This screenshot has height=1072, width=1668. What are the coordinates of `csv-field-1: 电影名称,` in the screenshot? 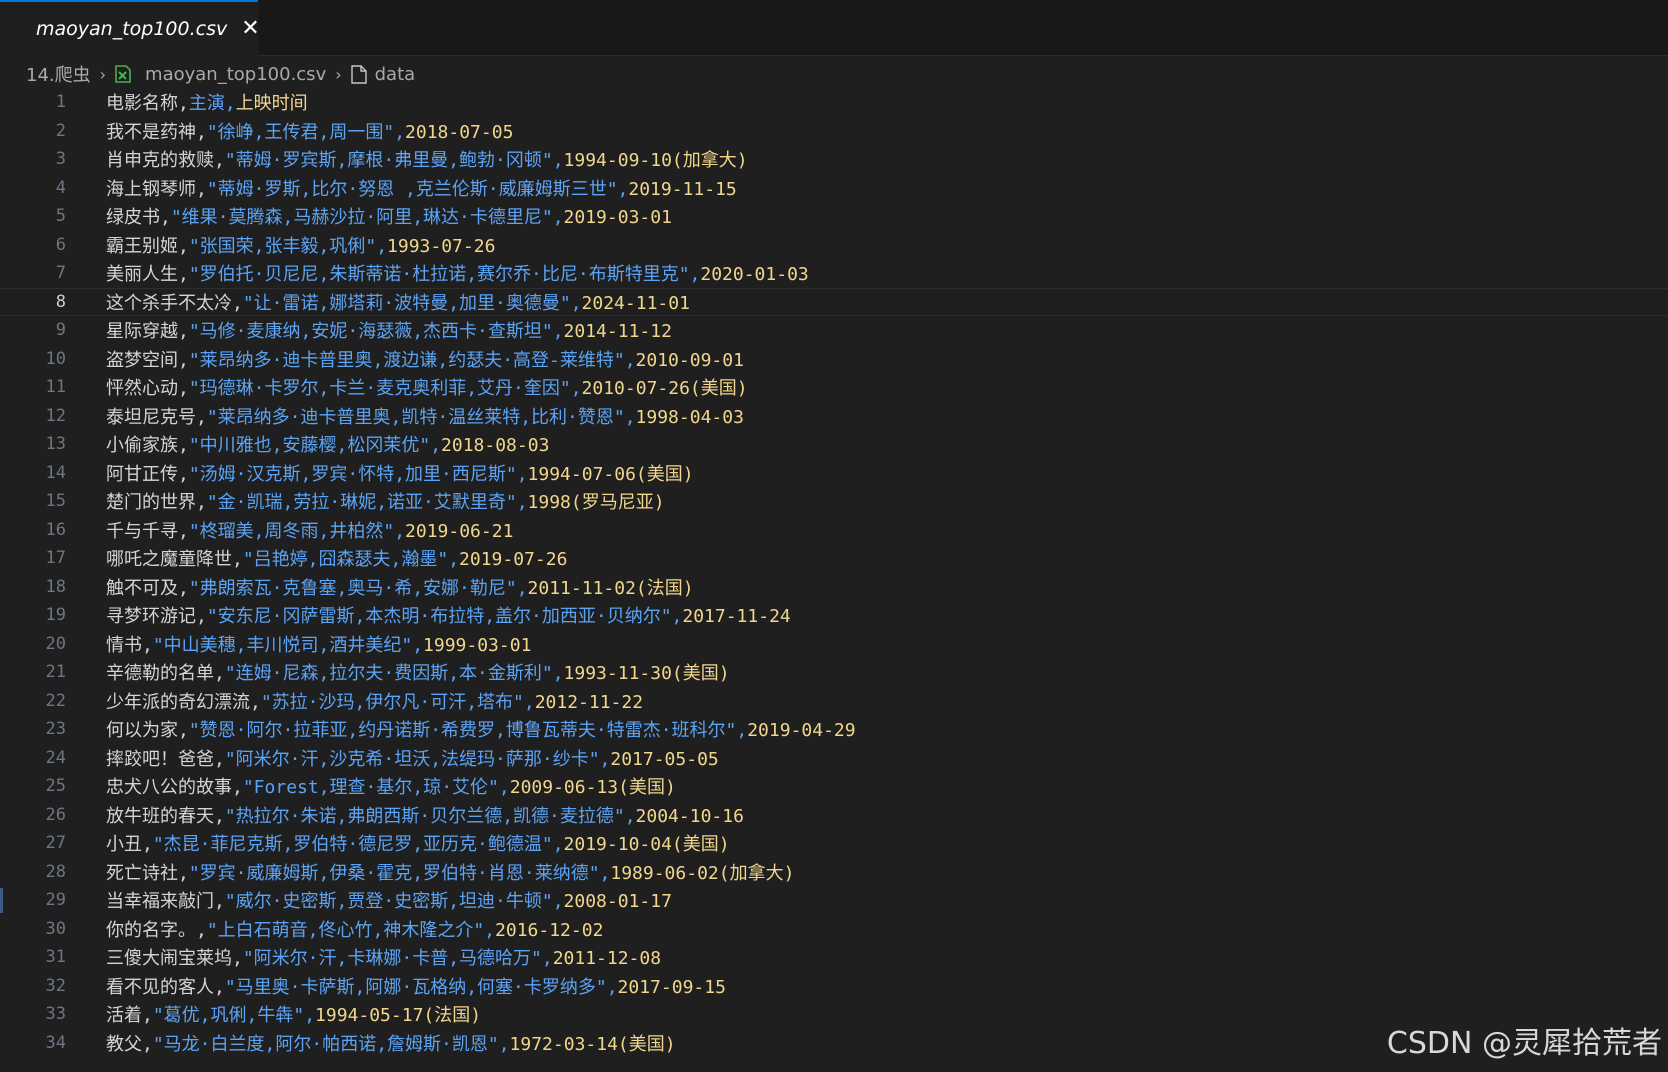 It's located at (147, 104).